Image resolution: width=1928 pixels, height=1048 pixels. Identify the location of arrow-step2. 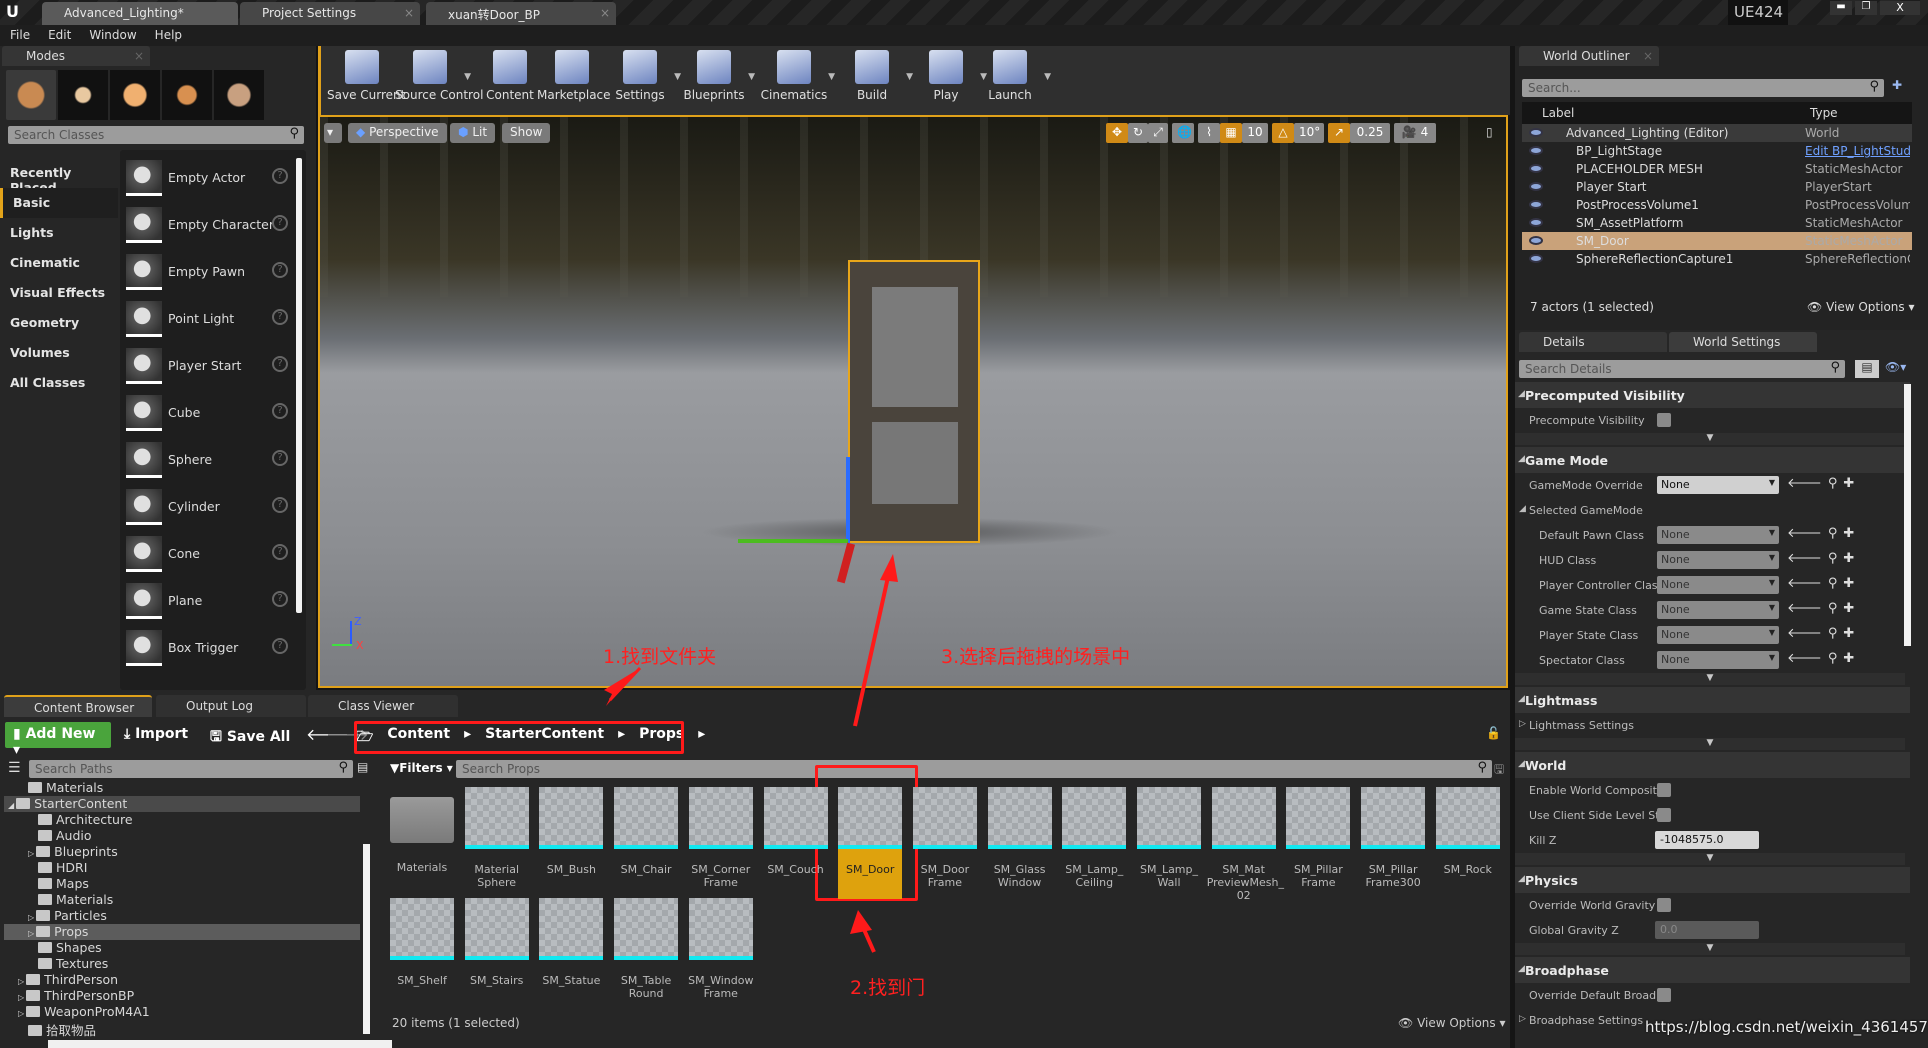
(861, 922).